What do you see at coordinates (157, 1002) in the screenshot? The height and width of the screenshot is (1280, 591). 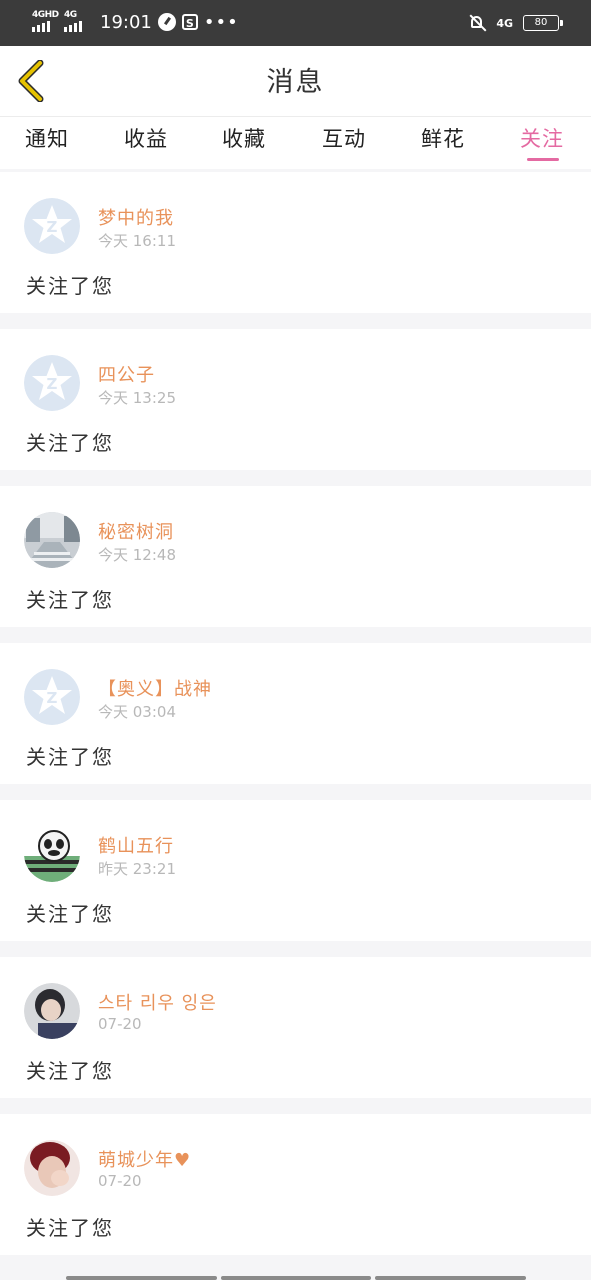 I see `sender-name: 스타 리우 잉은` at bounding box center [157, 1002].